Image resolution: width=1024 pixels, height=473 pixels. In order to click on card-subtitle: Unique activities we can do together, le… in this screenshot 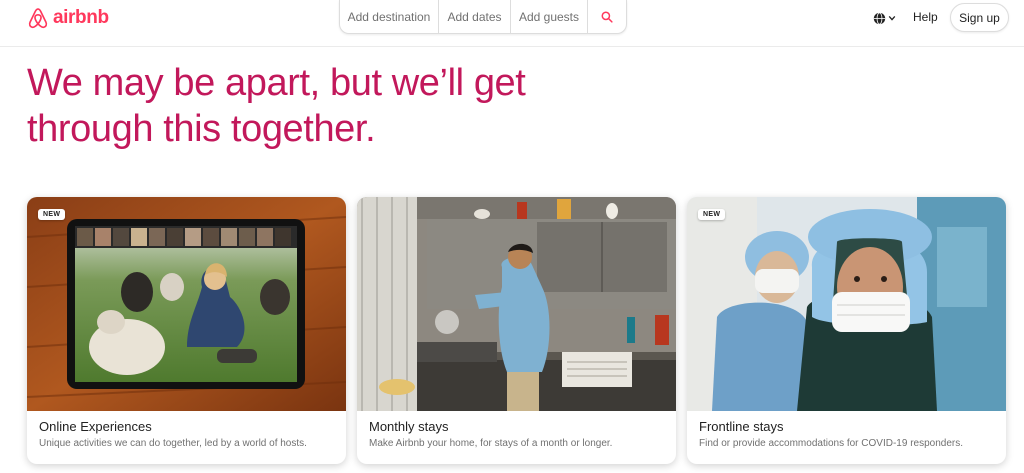, I will do `click(173, 443)`.